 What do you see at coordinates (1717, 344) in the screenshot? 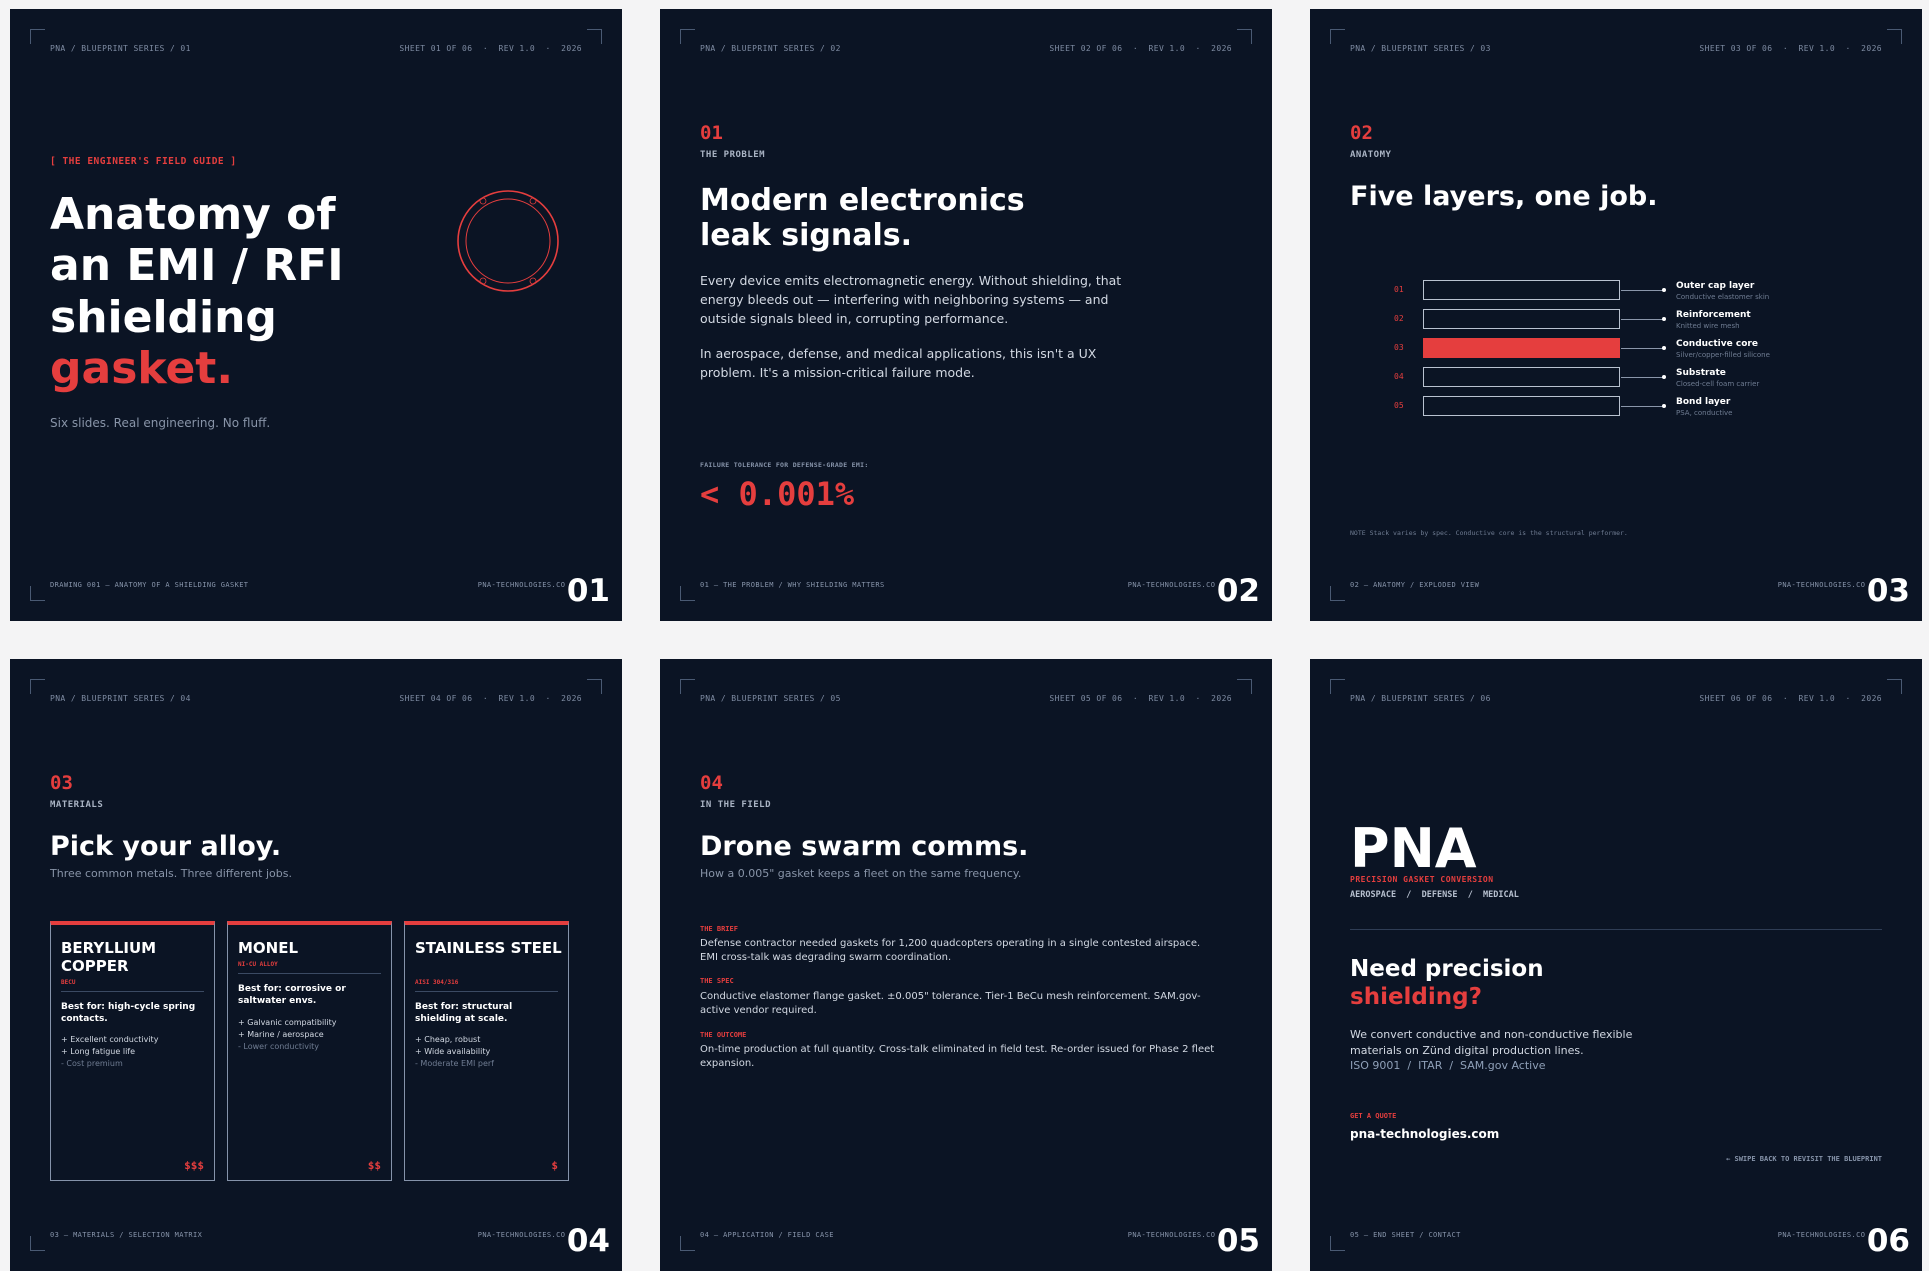
I see `layer-name: Conductive core` at bounding box center [1717, 344].